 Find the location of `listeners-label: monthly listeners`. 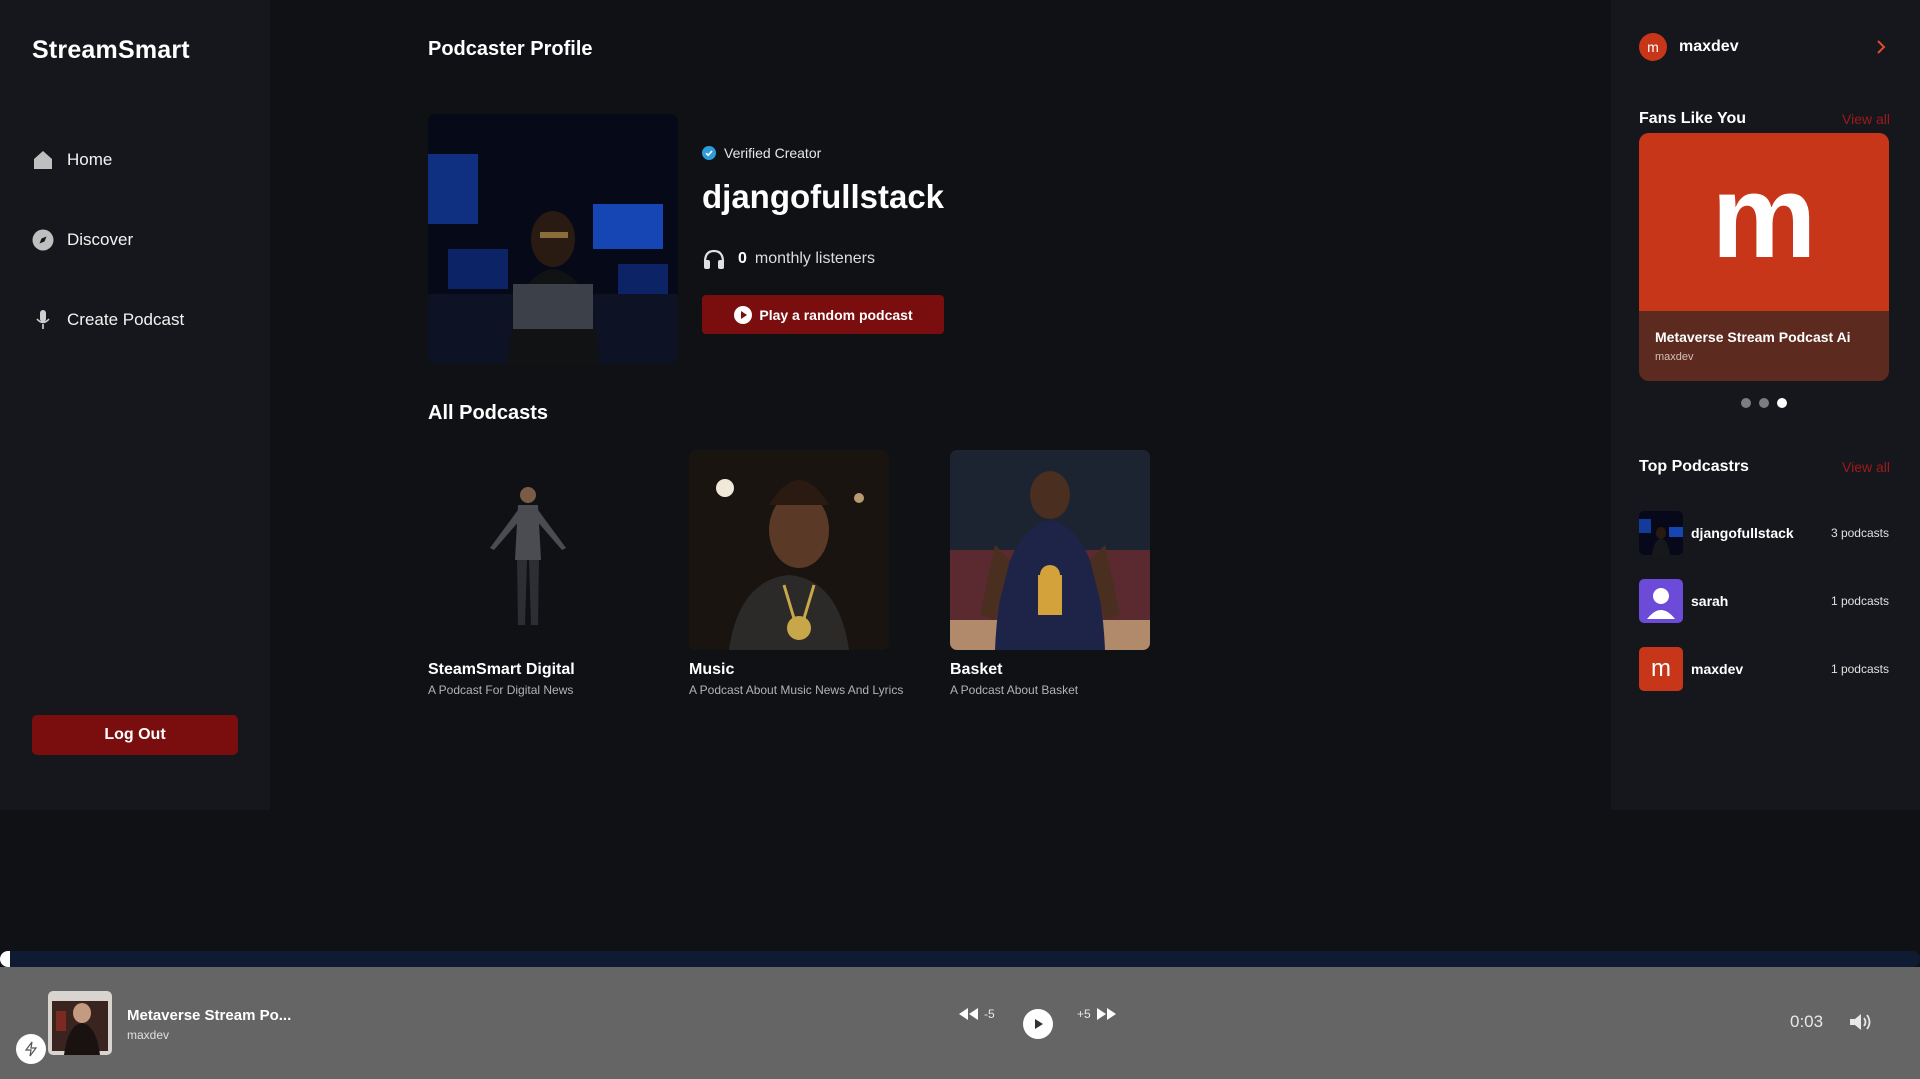

listeners-label: monthly listeners is located at coordinates (814, 258).